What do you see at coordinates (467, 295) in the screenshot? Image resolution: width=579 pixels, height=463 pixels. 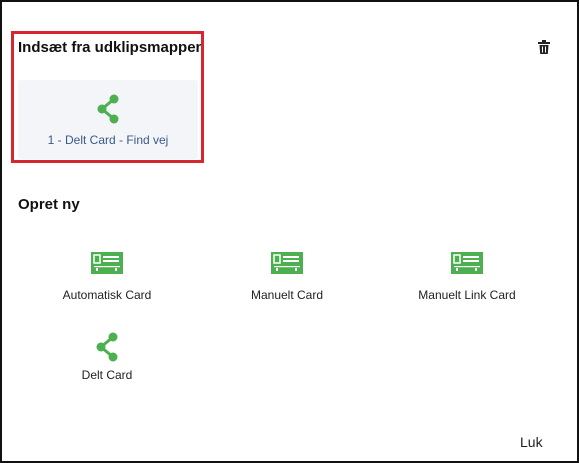 I see `create-option-label: Manuelt Link Card` at bounding box center [467, 295].